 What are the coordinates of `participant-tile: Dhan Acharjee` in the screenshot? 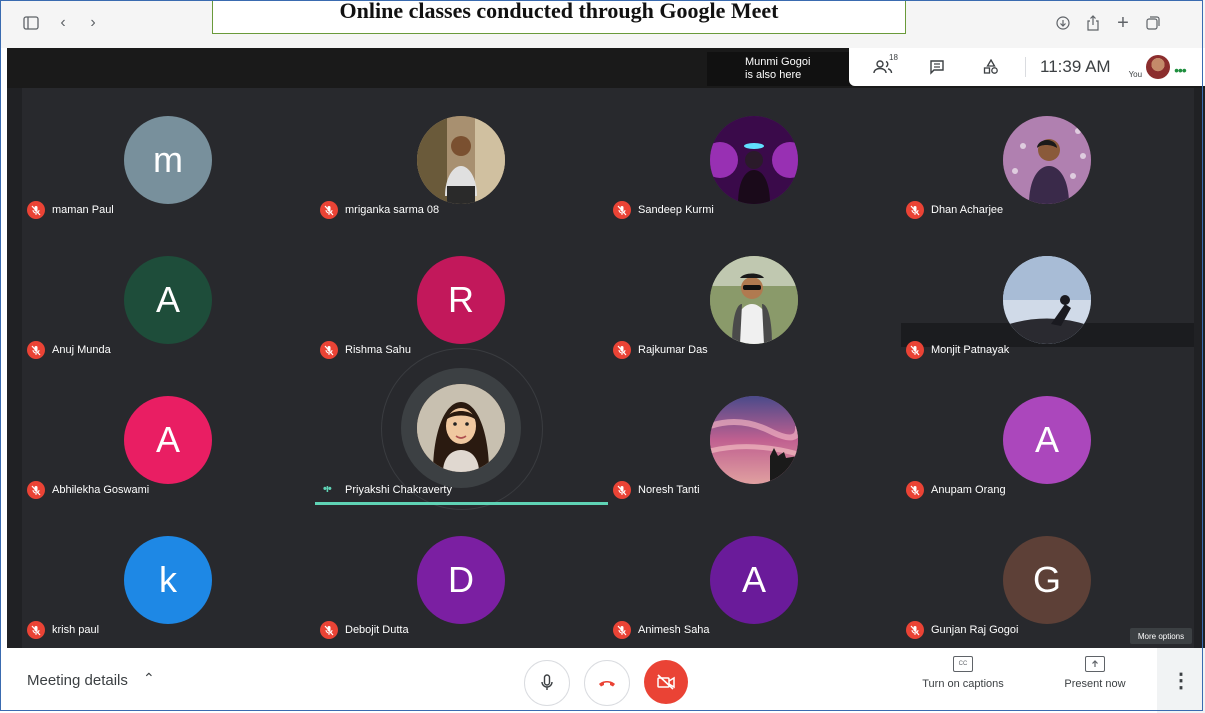 It's located at (1047, 158).